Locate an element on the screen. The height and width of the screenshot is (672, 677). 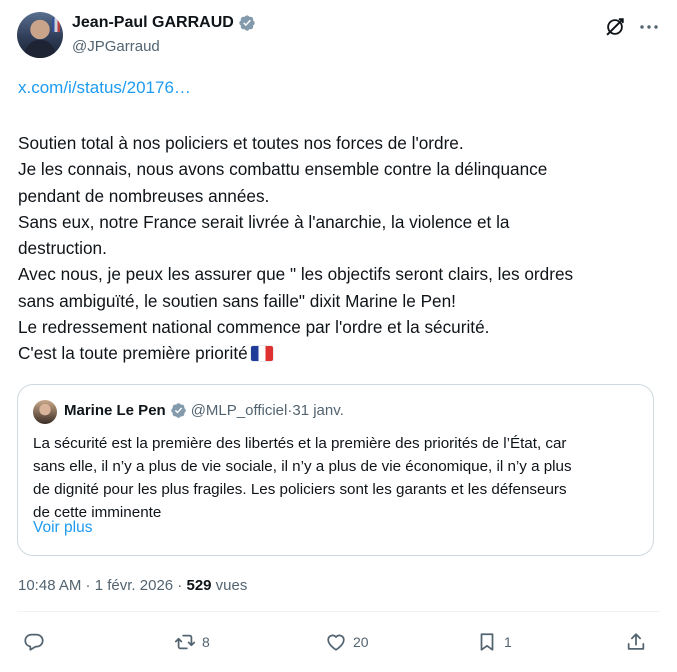
quoted-line: de cette imminente is located at coordinates (97, 512).